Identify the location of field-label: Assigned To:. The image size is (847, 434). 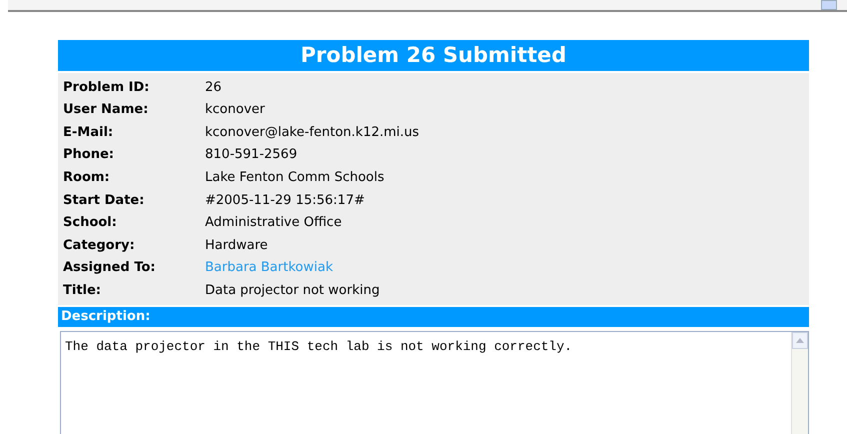
(109, 268).